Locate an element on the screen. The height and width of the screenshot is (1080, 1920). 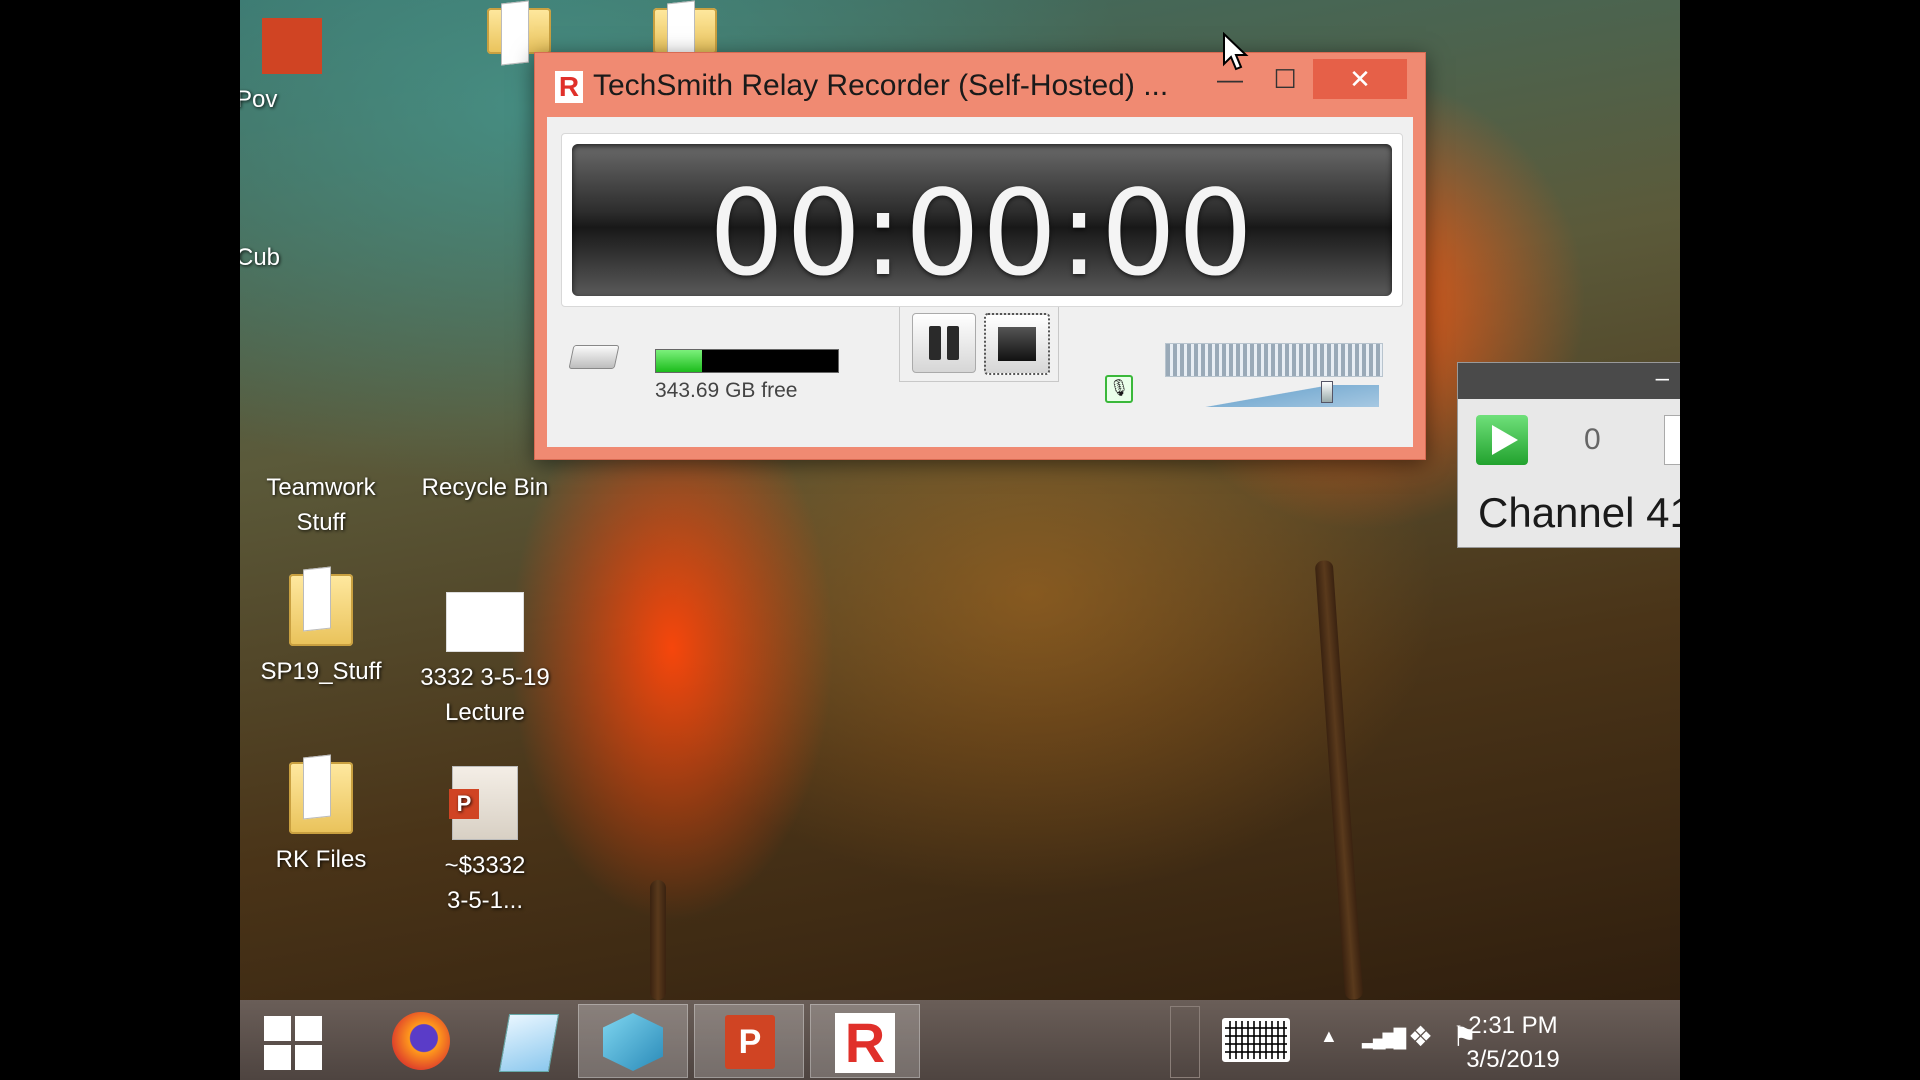
network-signal-icon: ▂▄▆█ is located at coordinates (1384, 1038).